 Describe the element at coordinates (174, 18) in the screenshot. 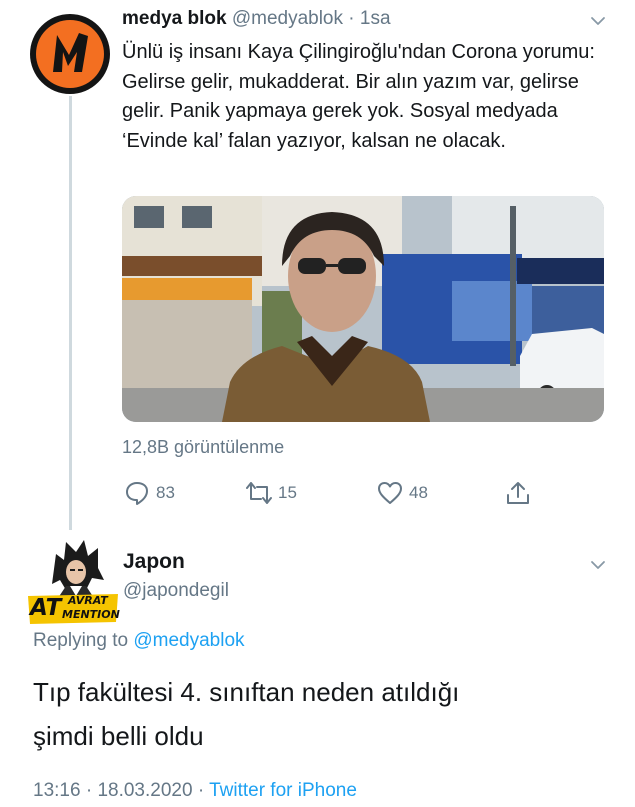

I see `tweet1-author-name: medya blok` at that location.